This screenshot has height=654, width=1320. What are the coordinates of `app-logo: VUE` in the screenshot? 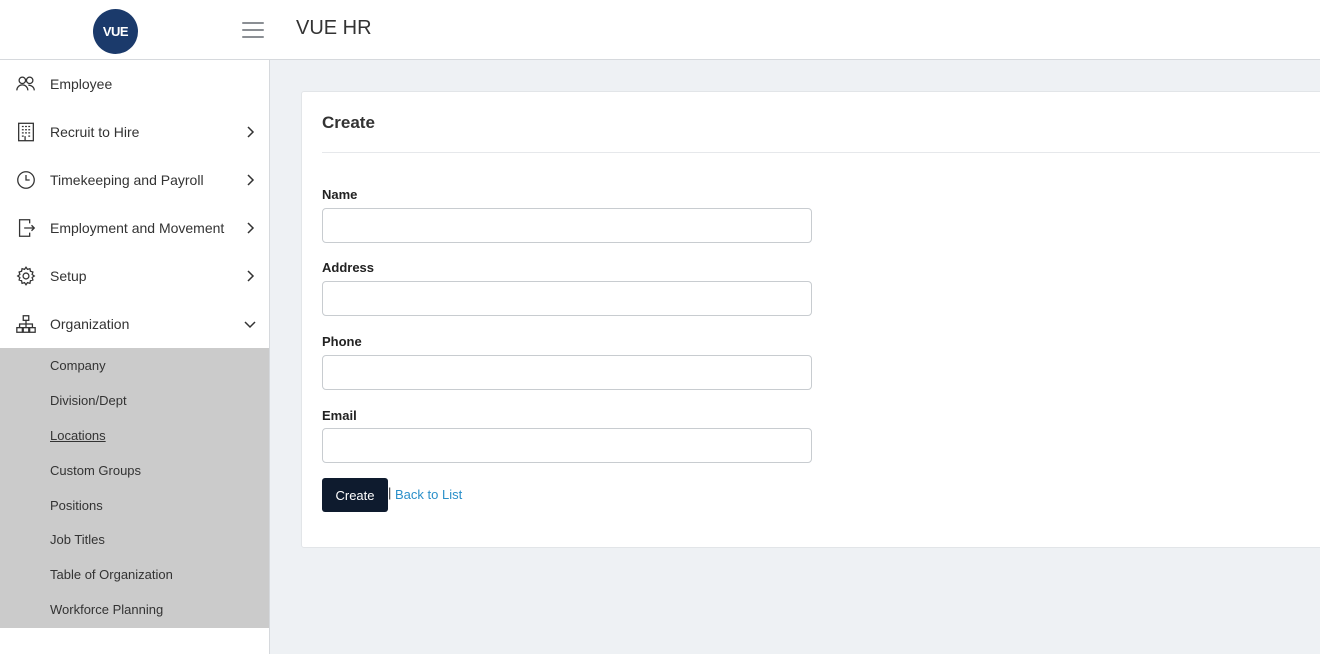 It's located at (115, 31).